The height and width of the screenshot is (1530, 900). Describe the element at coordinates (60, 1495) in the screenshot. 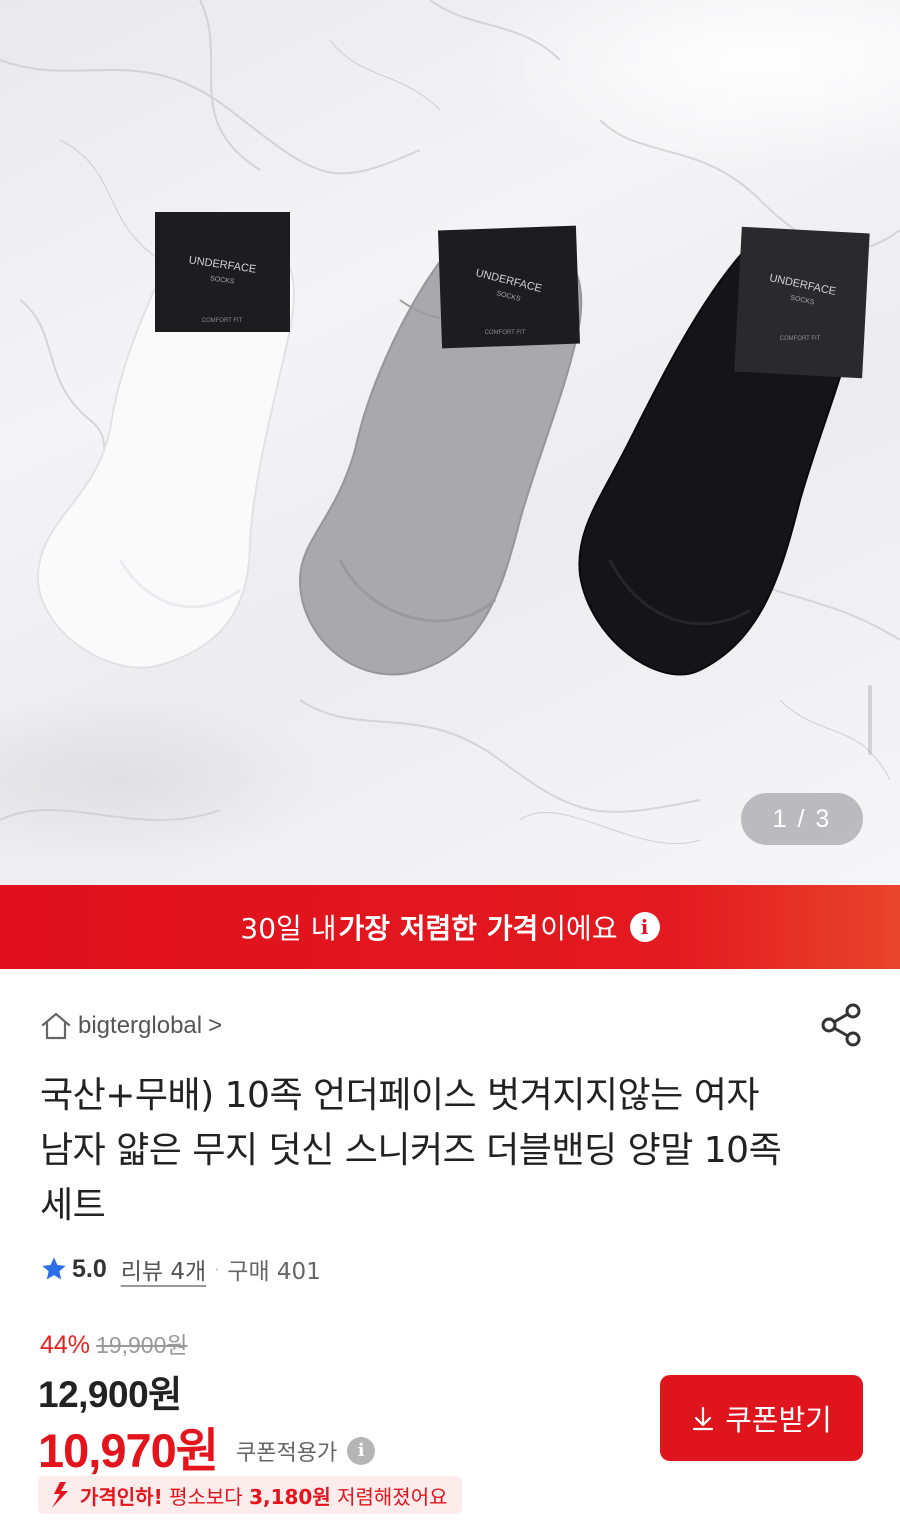

I see `price-down-arrow-icon` at that location.